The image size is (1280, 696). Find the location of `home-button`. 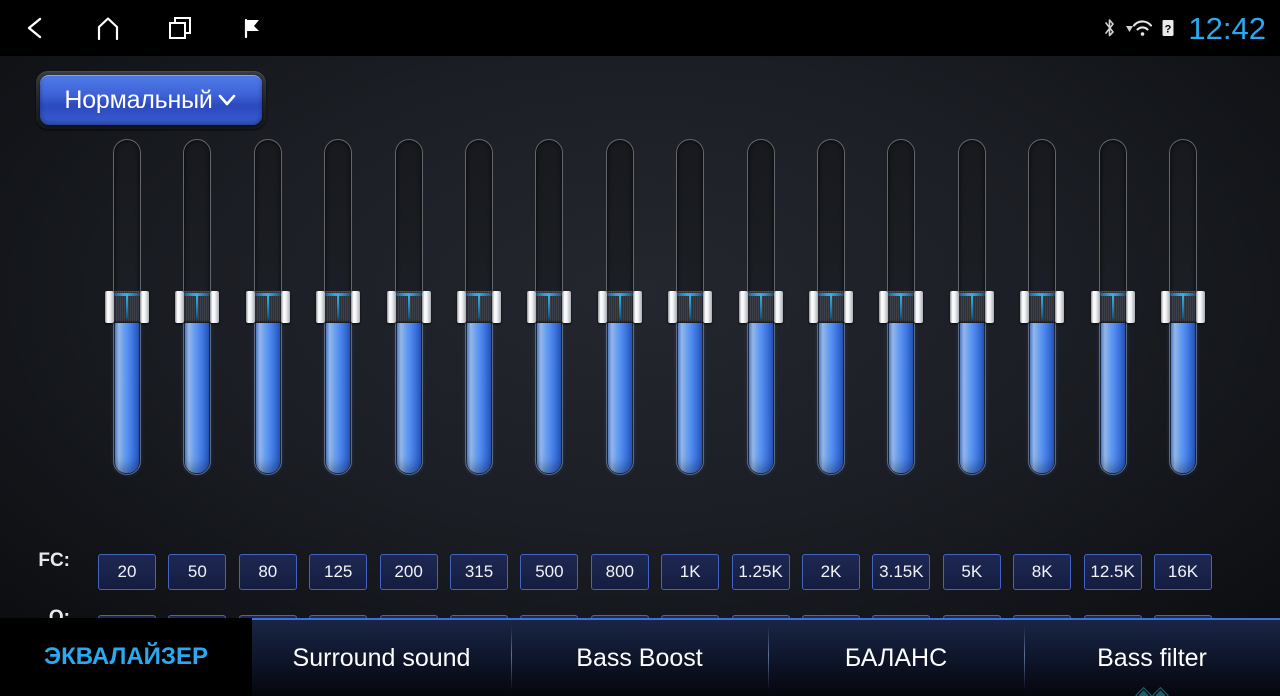

home-button is located at coordinates (108, 28).